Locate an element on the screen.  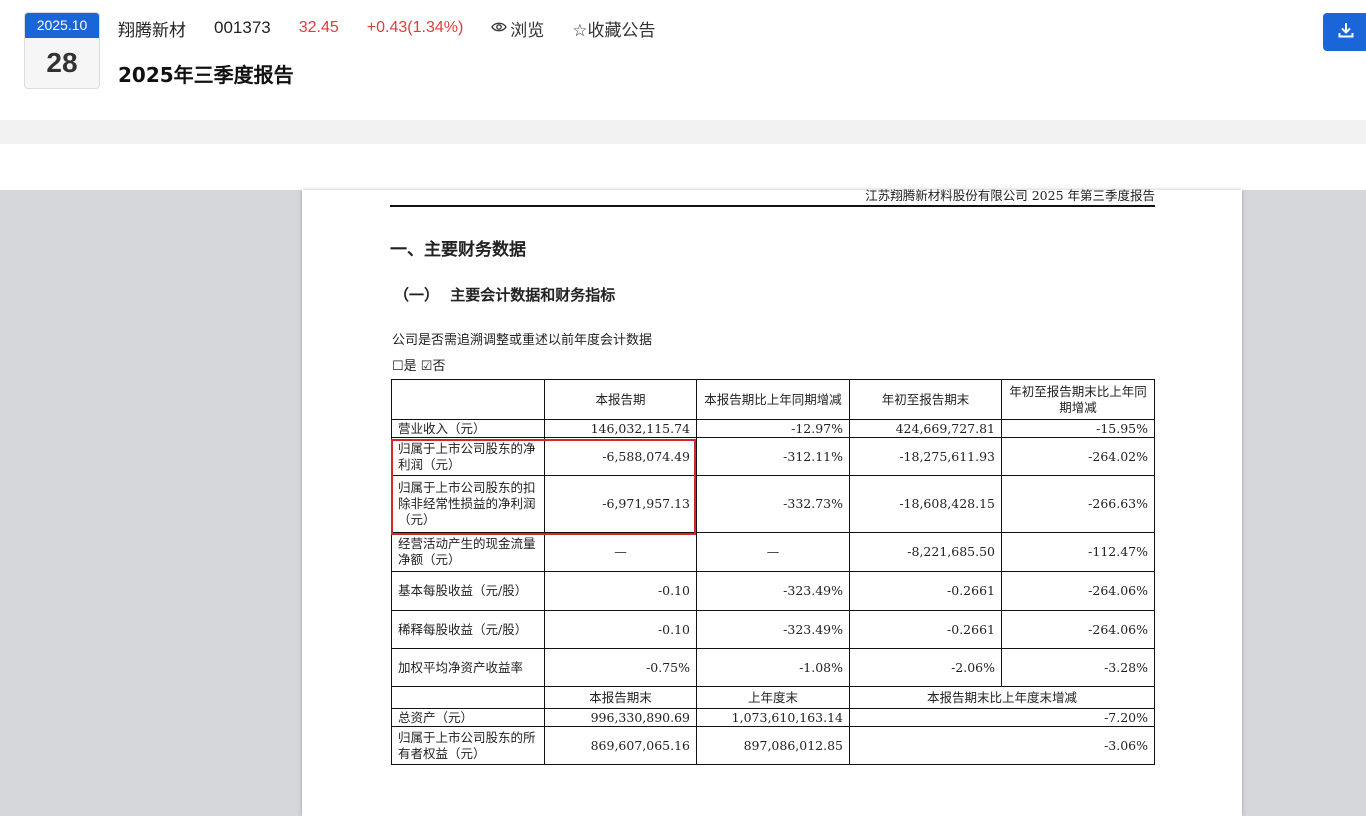
date-badge: 2025.10 28 is located at coordinates (62, 50).